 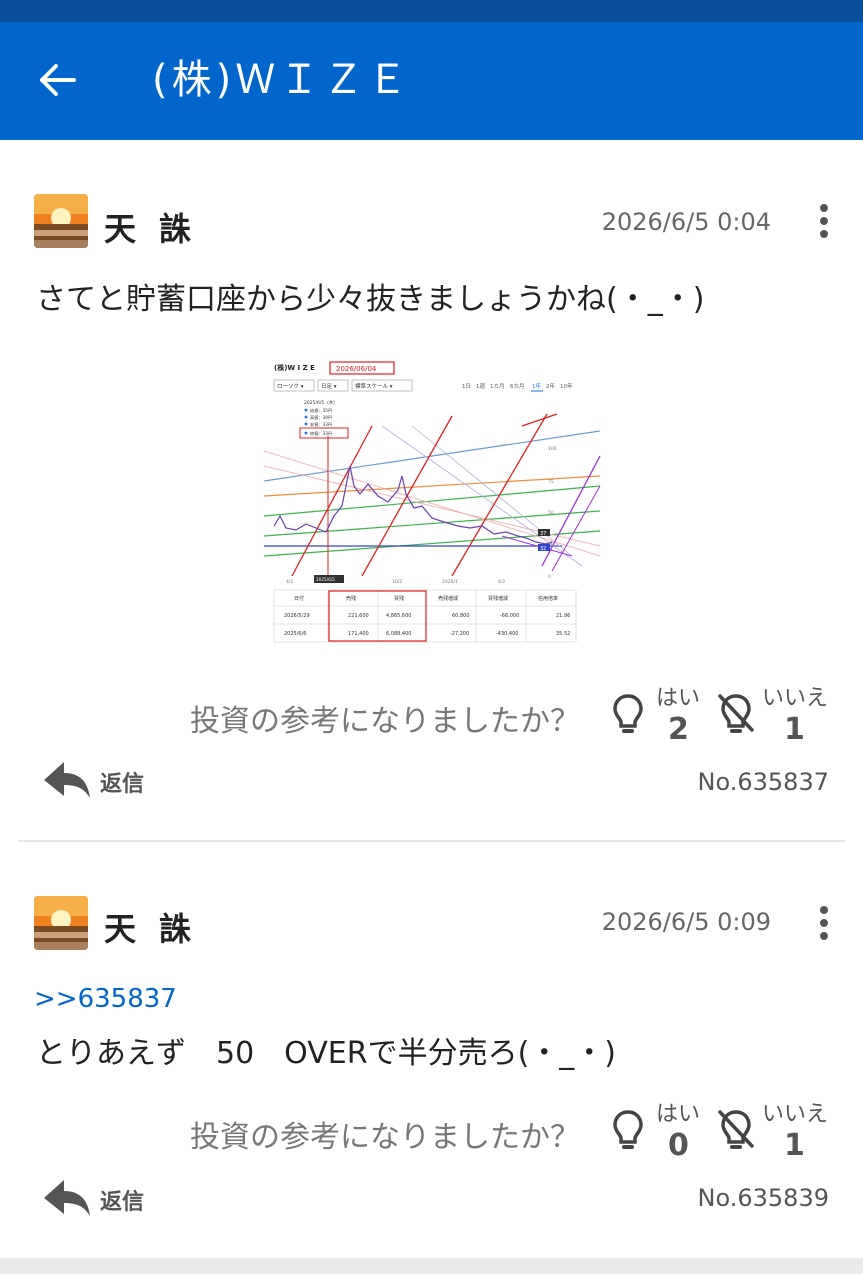 I want to click on post-timestamp: 2026/6/5 0:04, so click(x=686, y=222).